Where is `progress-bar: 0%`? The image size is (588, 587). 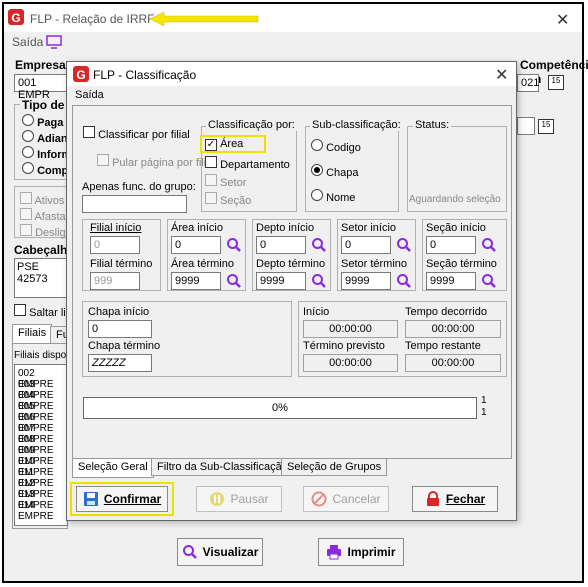
progress-bar: 0% is located at coordinates (280, 408).